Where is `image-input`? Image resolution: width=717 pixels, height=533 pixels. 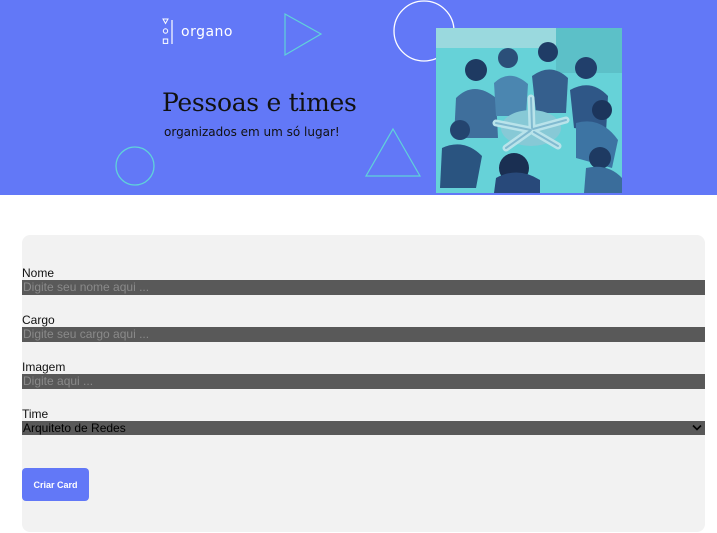
image-input is located at coordinates (363, 381).